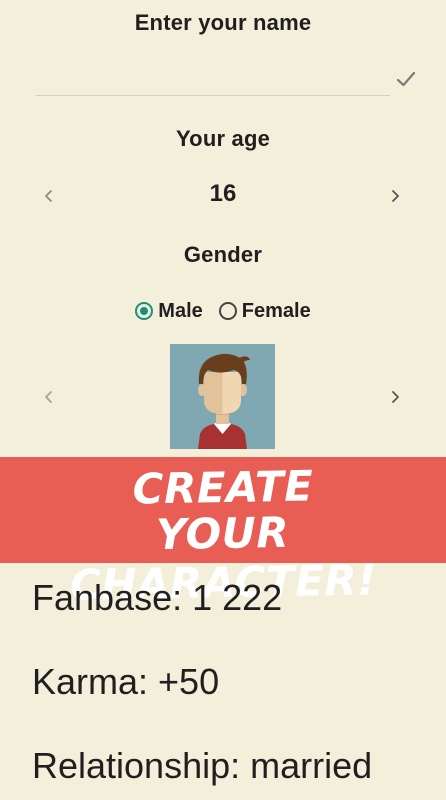 The width and height of the screenshot is (446, 800). I want to click on age-stepper: 16, so click(223, 196).